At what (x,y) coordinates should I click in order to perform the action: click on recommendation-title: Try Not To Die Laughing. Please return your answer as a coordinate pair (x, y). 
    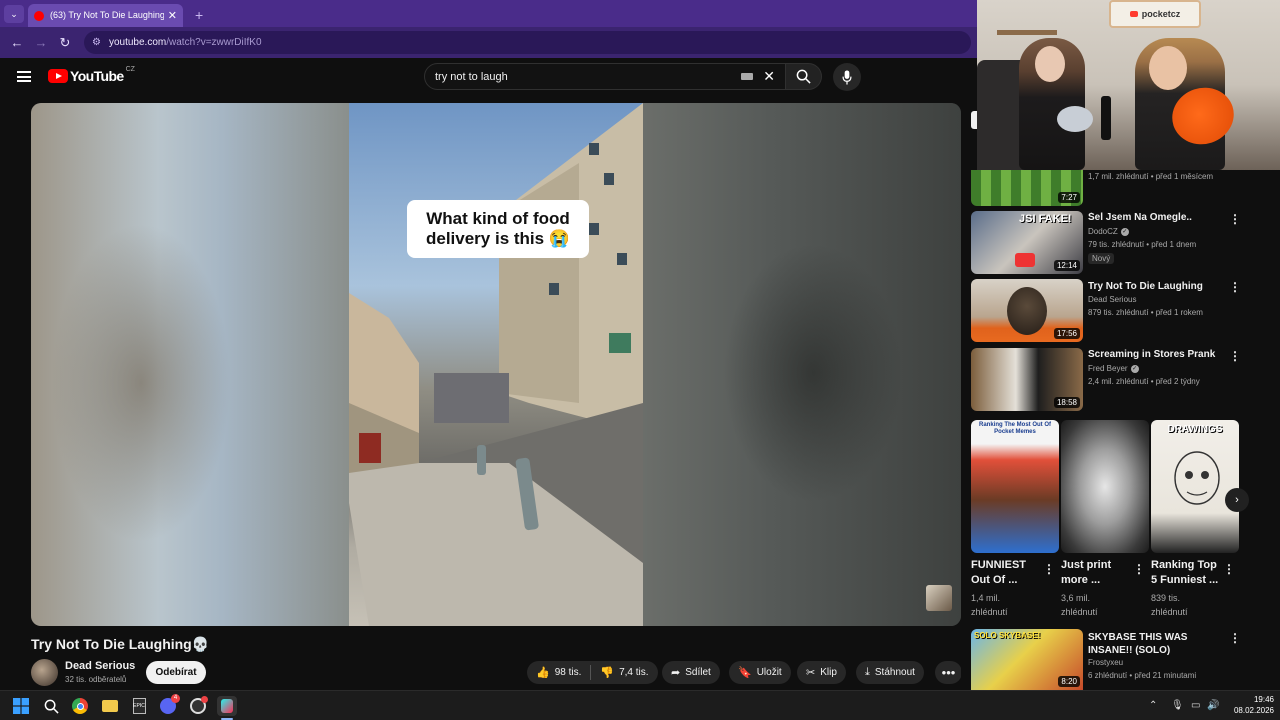
    Looking at the image, I should click on (1158, 286).